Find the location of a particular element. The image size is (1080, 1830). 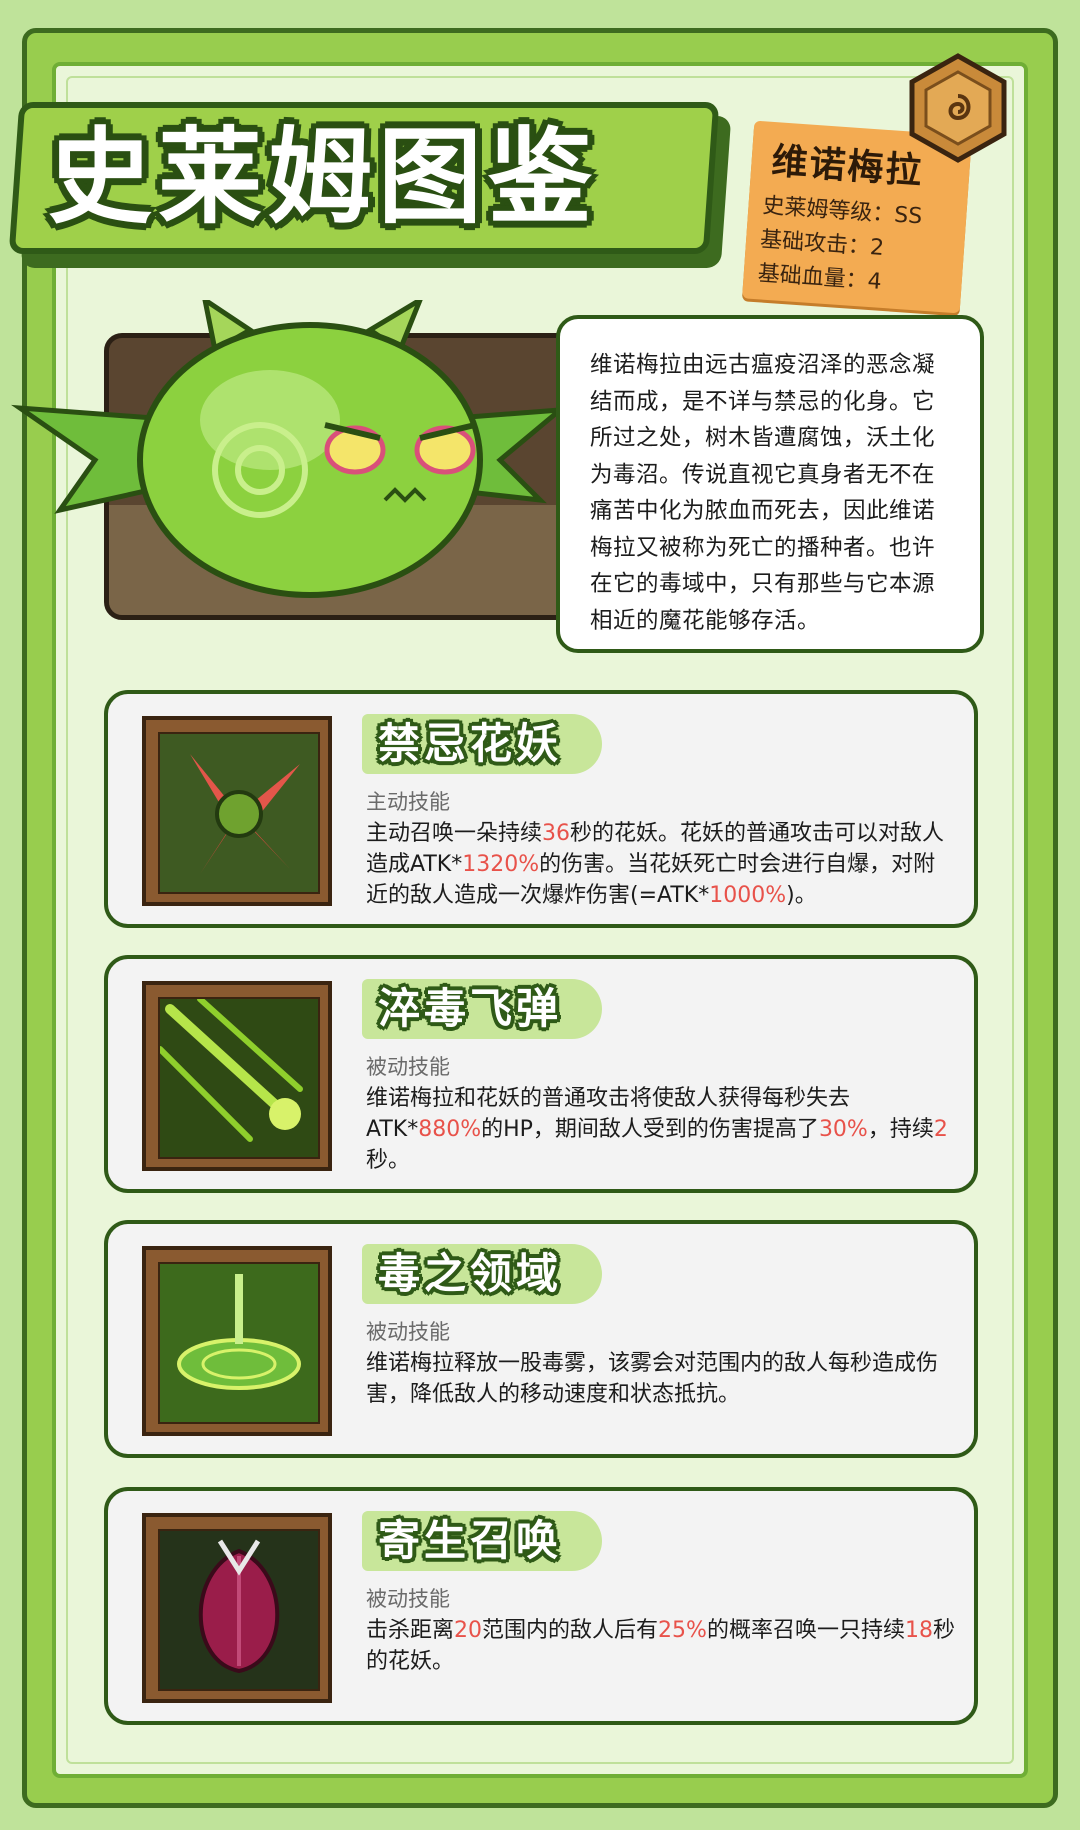

highlight-value: 25% is located at coordinates (682, 1630).